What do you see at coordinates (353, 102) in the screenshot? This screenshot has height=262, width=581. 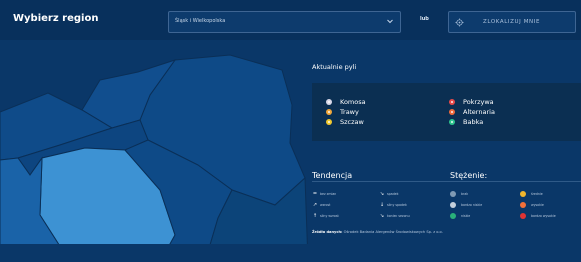 I see `pollen-name: Komosa` at bounding box center [353, 102].